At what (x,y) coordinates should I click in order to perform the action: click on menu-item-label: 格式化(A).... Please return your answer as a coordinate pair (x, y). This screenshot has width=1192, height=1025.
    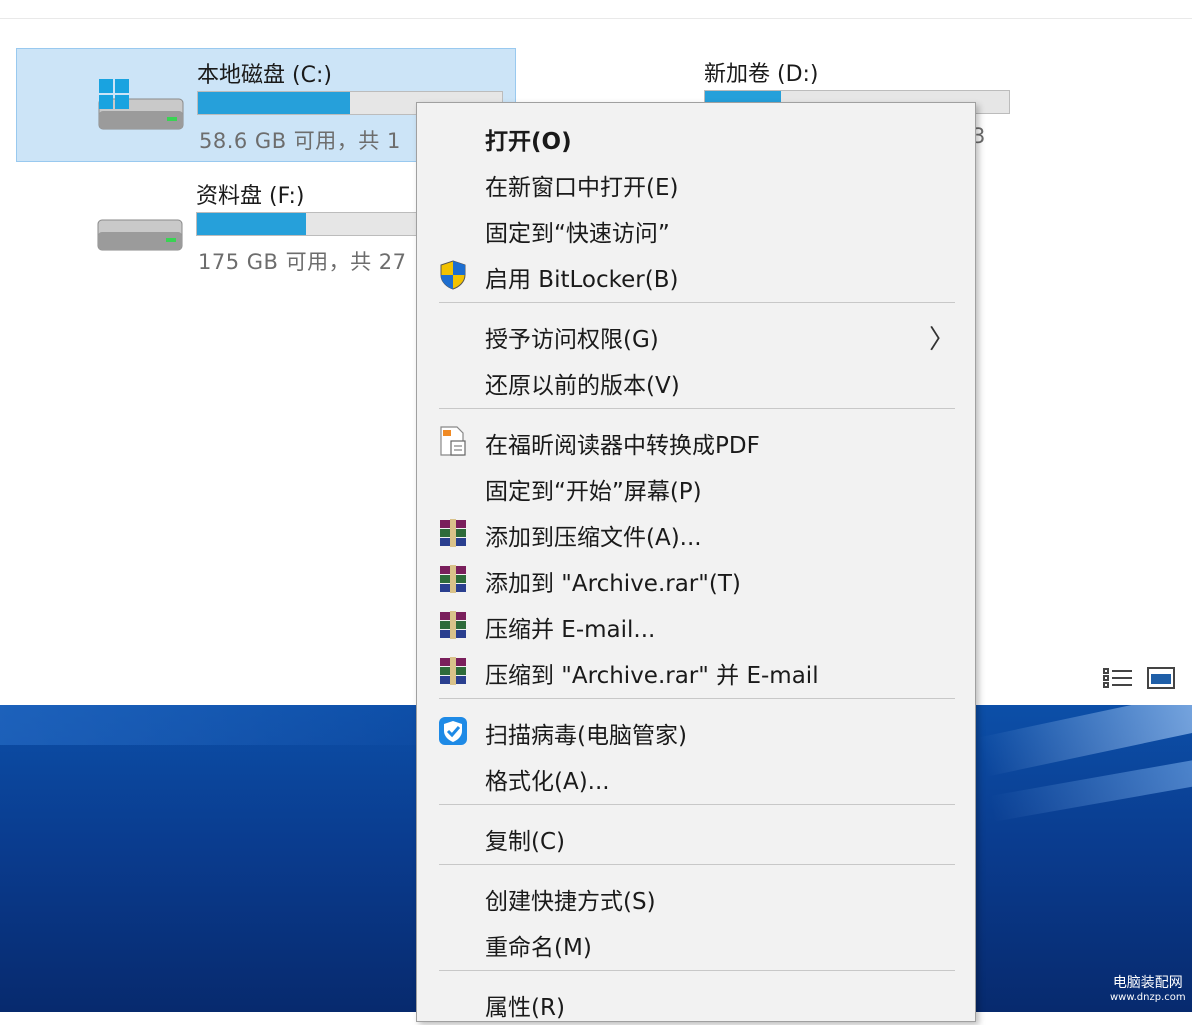
    Looking at the image, I should click on (547, 782).